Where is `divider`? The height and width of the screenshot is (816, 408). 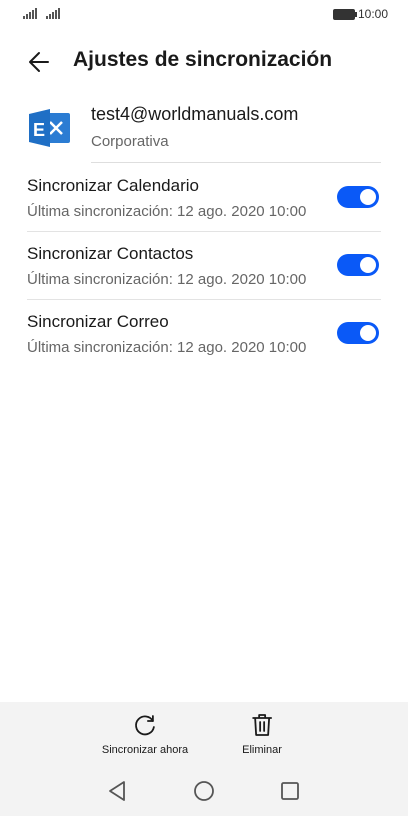 divider is located at coordinates (236, 162).